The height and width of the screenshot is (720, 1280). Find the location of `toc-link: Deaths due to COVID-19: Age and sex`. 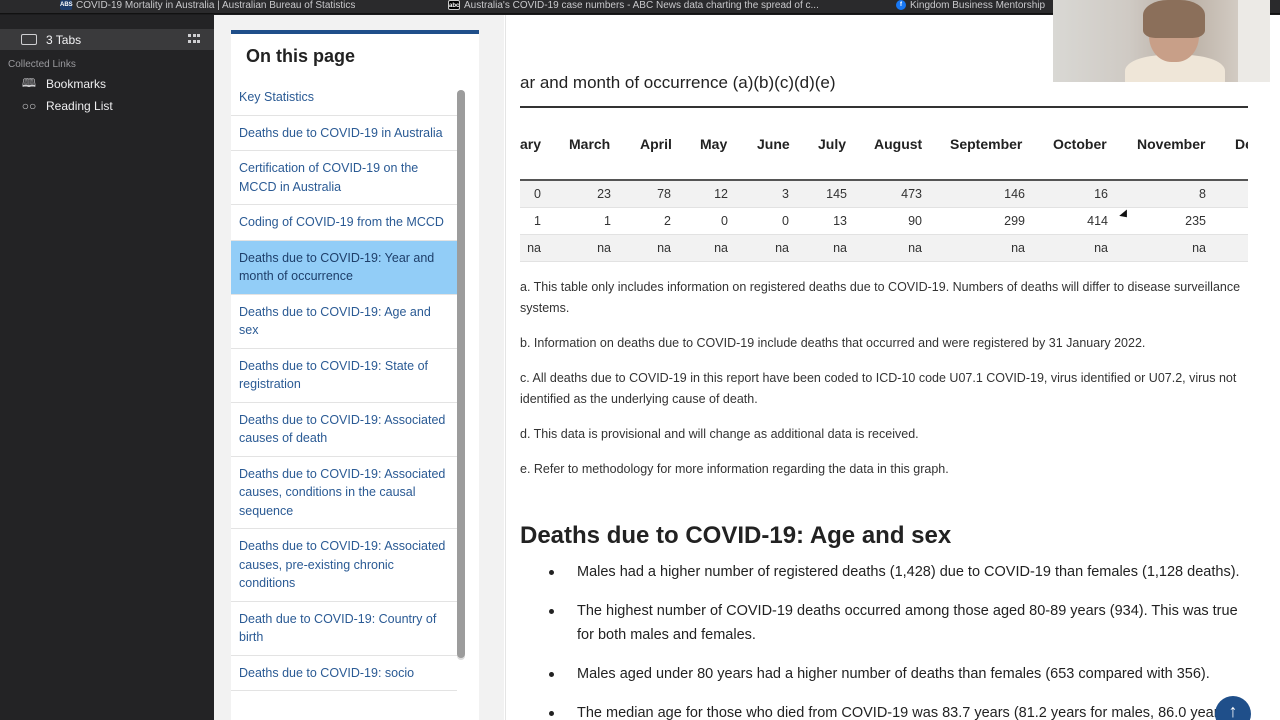

toc-link: Deaths due to COVID-19: Age and sex is located at coordinates (344, 322).